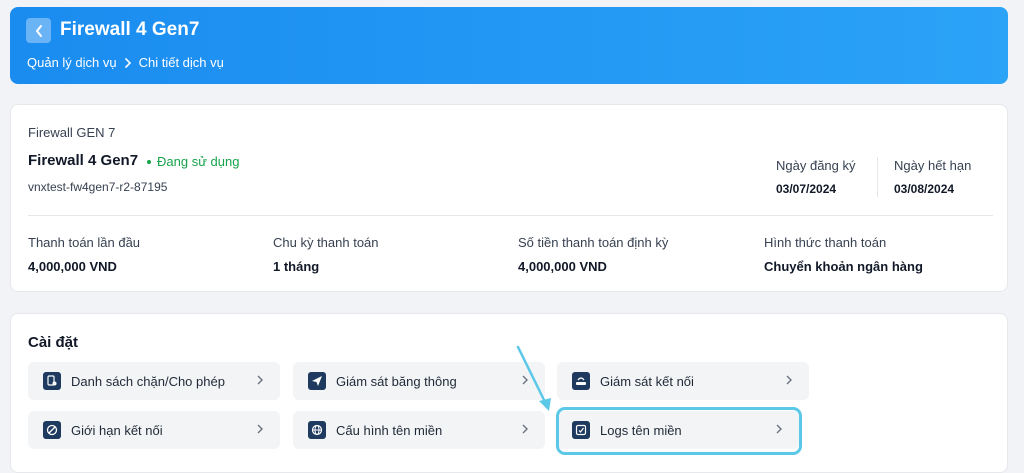 This screenshot has width=1024, height=473. I want to click on page-title: Firewall 4 Gen7, so click(130, 29).